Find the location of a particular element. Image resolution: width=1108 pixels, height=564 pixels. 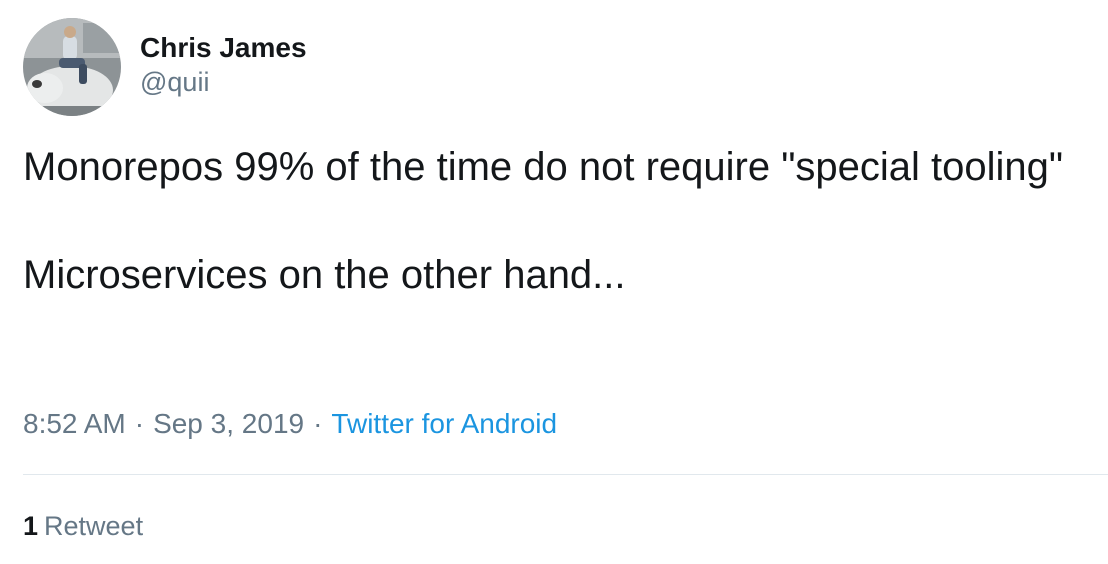

retweet-stat: 1 Retweet is located at coordinates (83, 526).